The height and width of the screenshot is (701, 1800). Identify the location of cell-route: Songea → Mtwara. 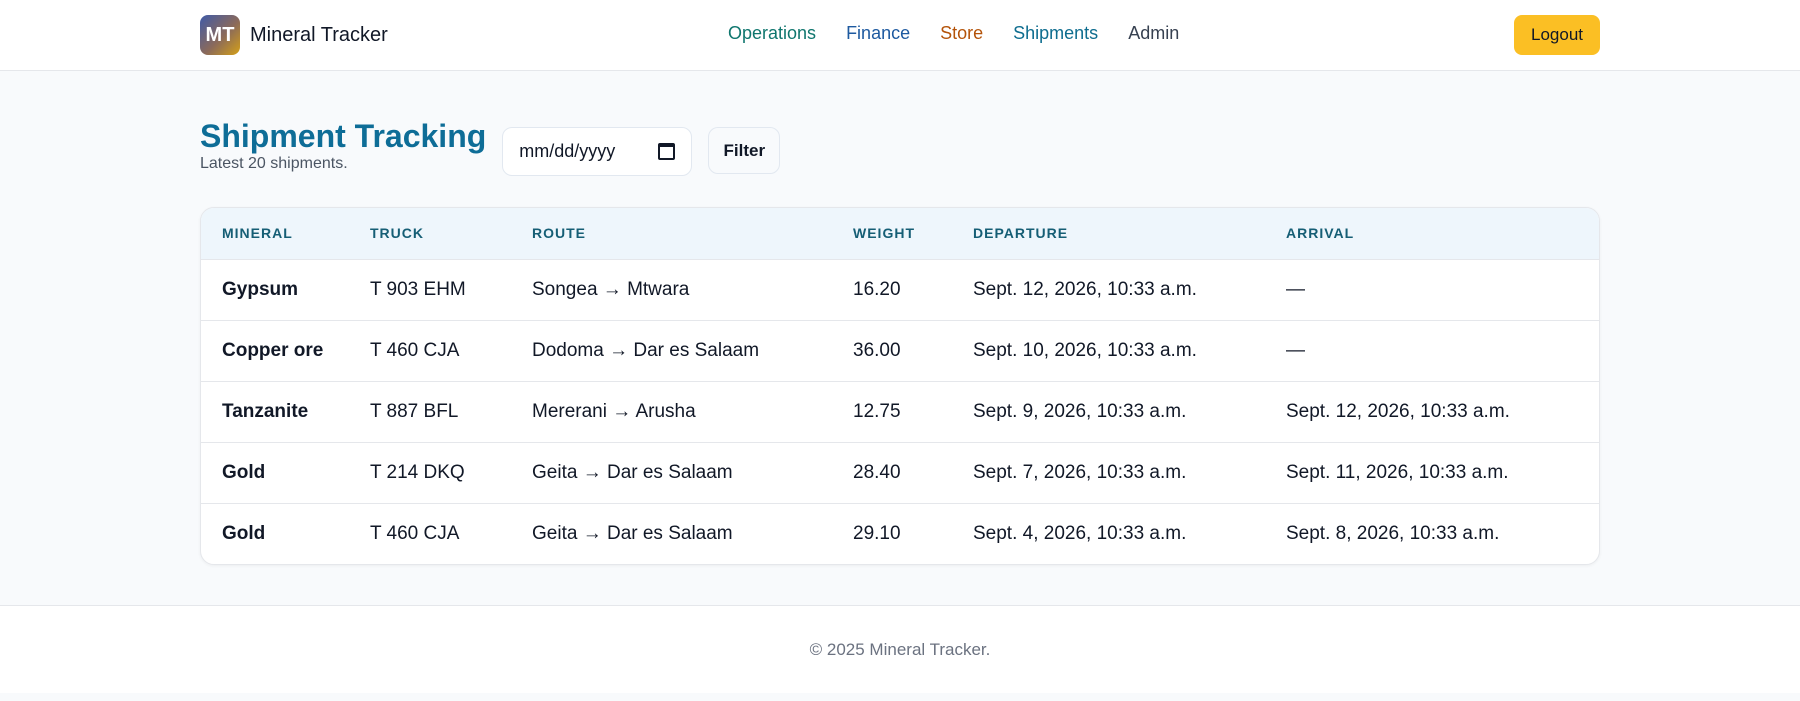
(692, 289).